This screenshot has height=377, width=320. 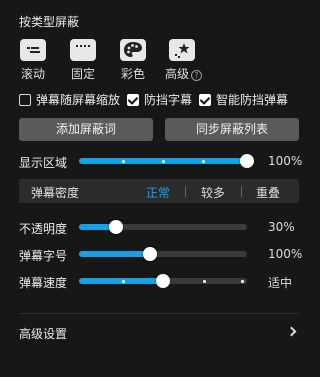 I want to click on divider, so click(x=159, y=313).